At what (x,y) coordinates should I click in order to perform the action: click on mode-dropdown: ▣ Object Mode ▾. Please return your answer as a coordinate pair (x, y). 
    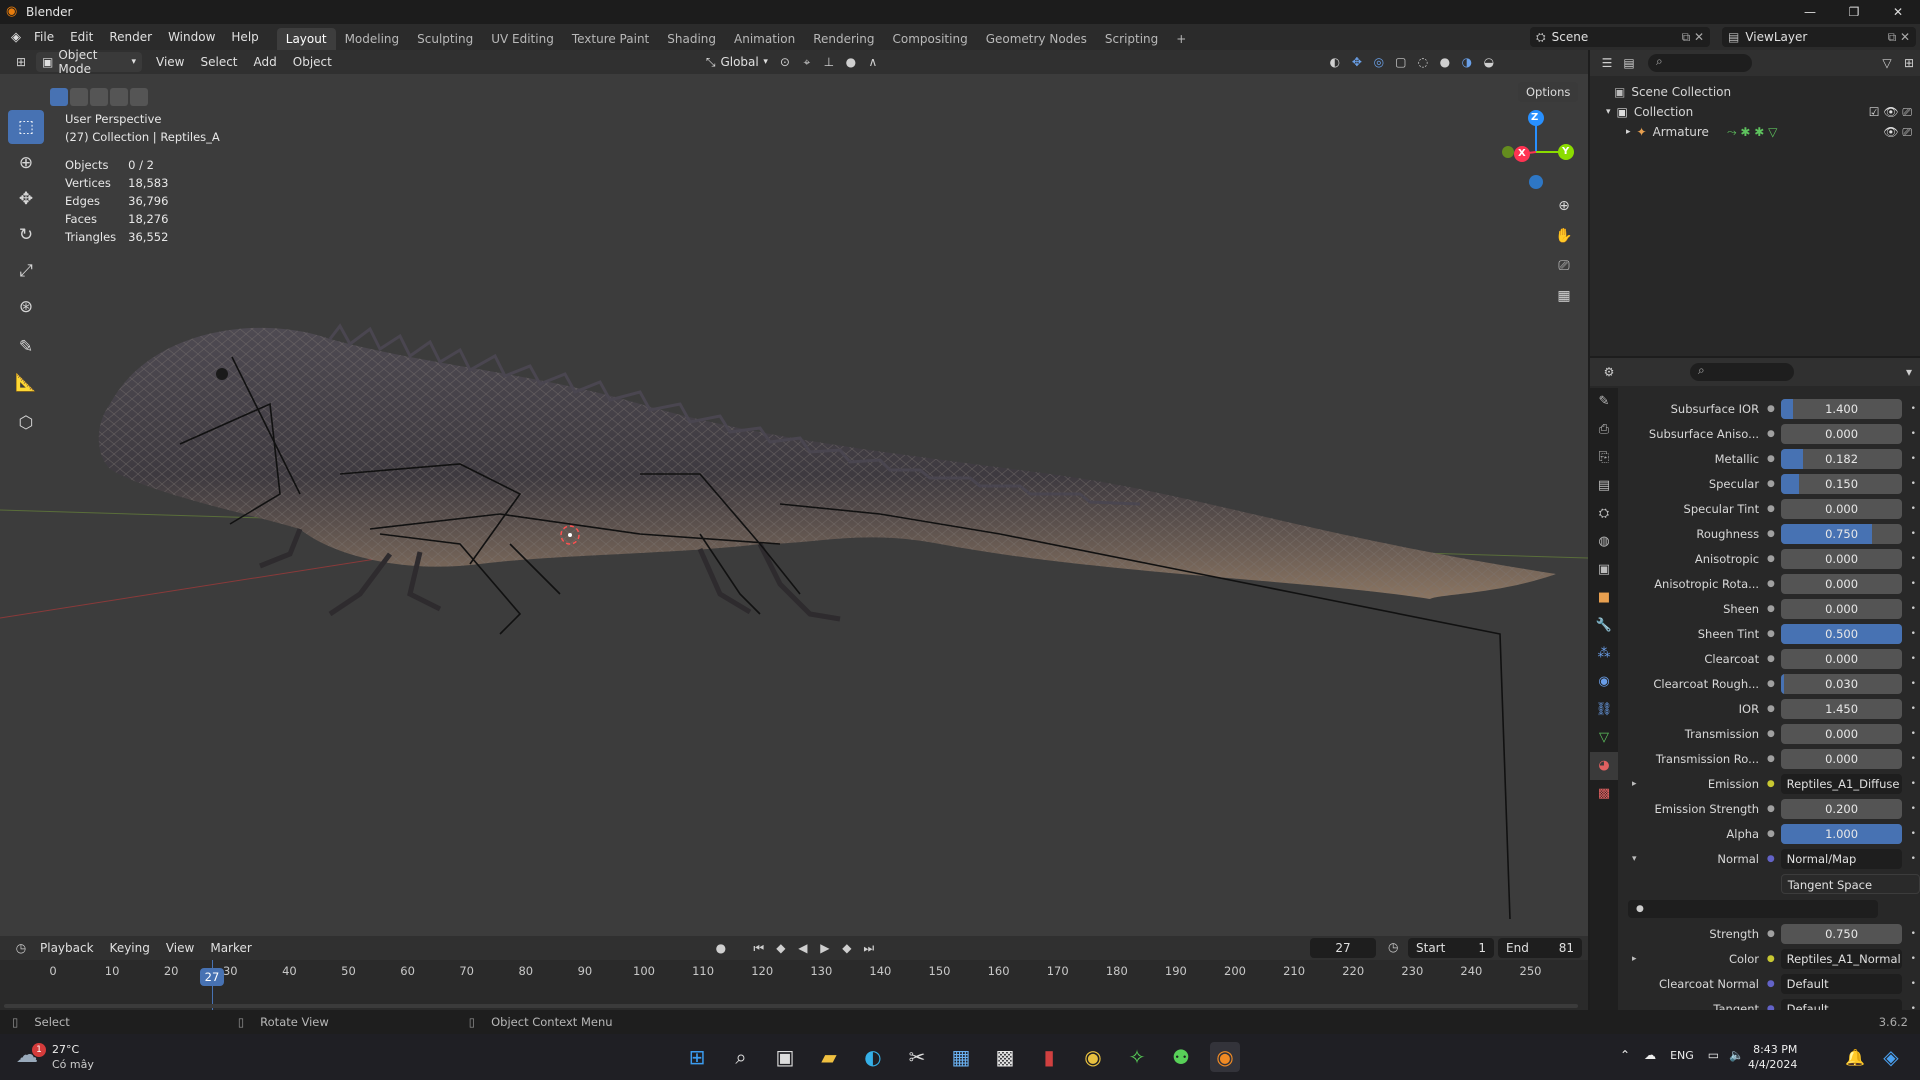
    Looking at the image, I should click on (89, 62).